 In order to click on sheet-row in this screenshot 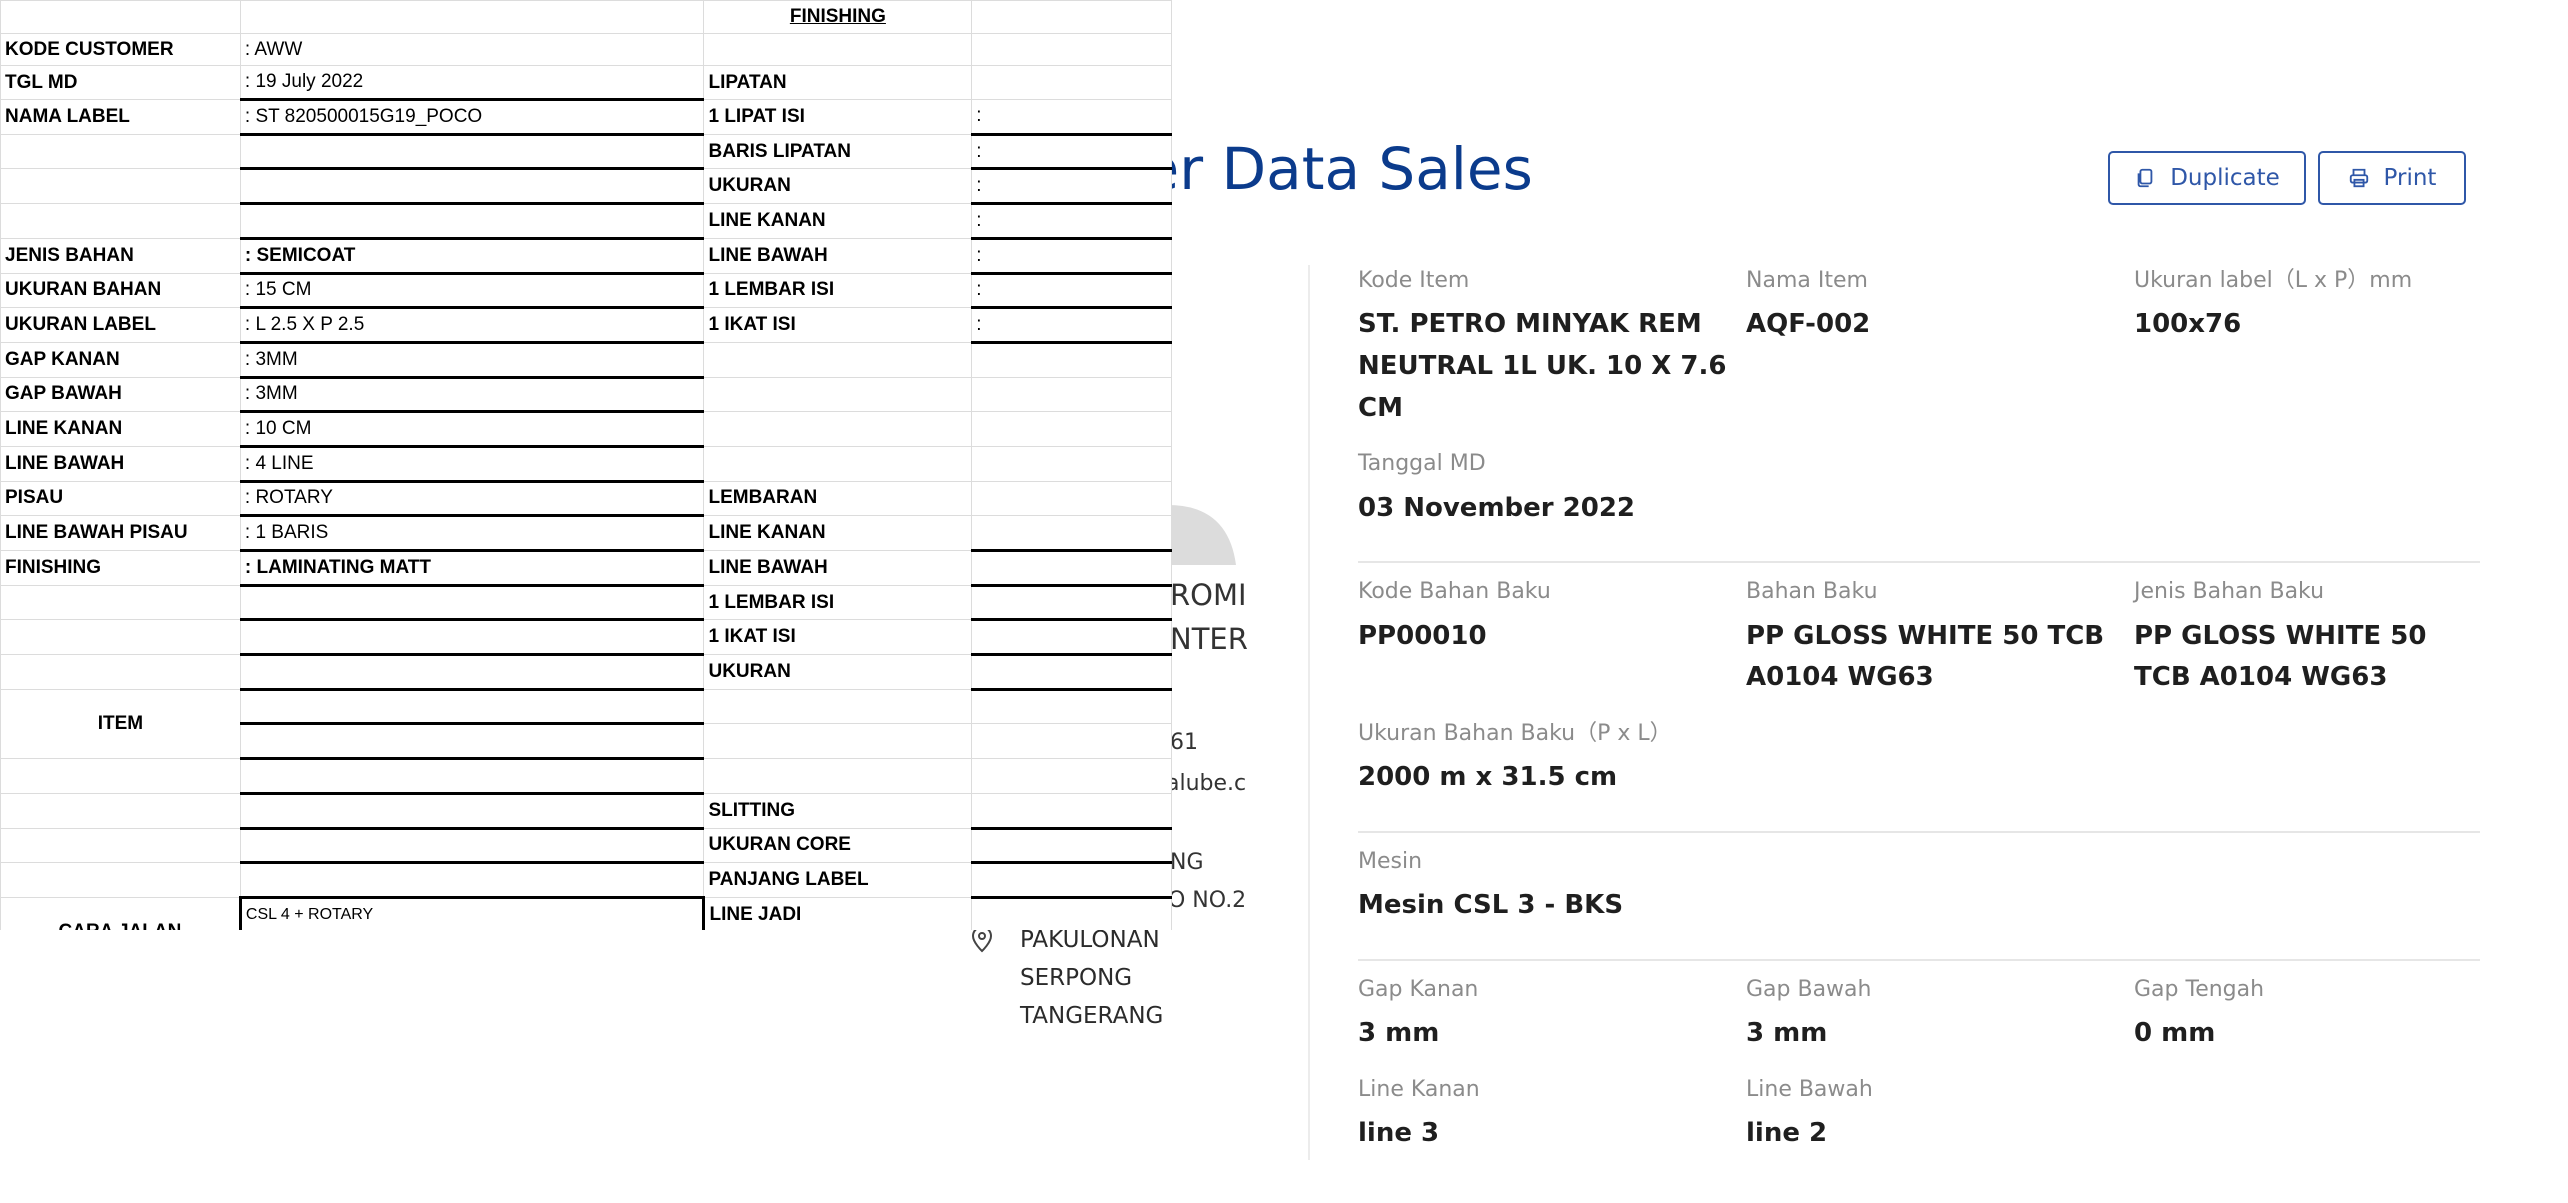, I will do `click(586, 776)`.